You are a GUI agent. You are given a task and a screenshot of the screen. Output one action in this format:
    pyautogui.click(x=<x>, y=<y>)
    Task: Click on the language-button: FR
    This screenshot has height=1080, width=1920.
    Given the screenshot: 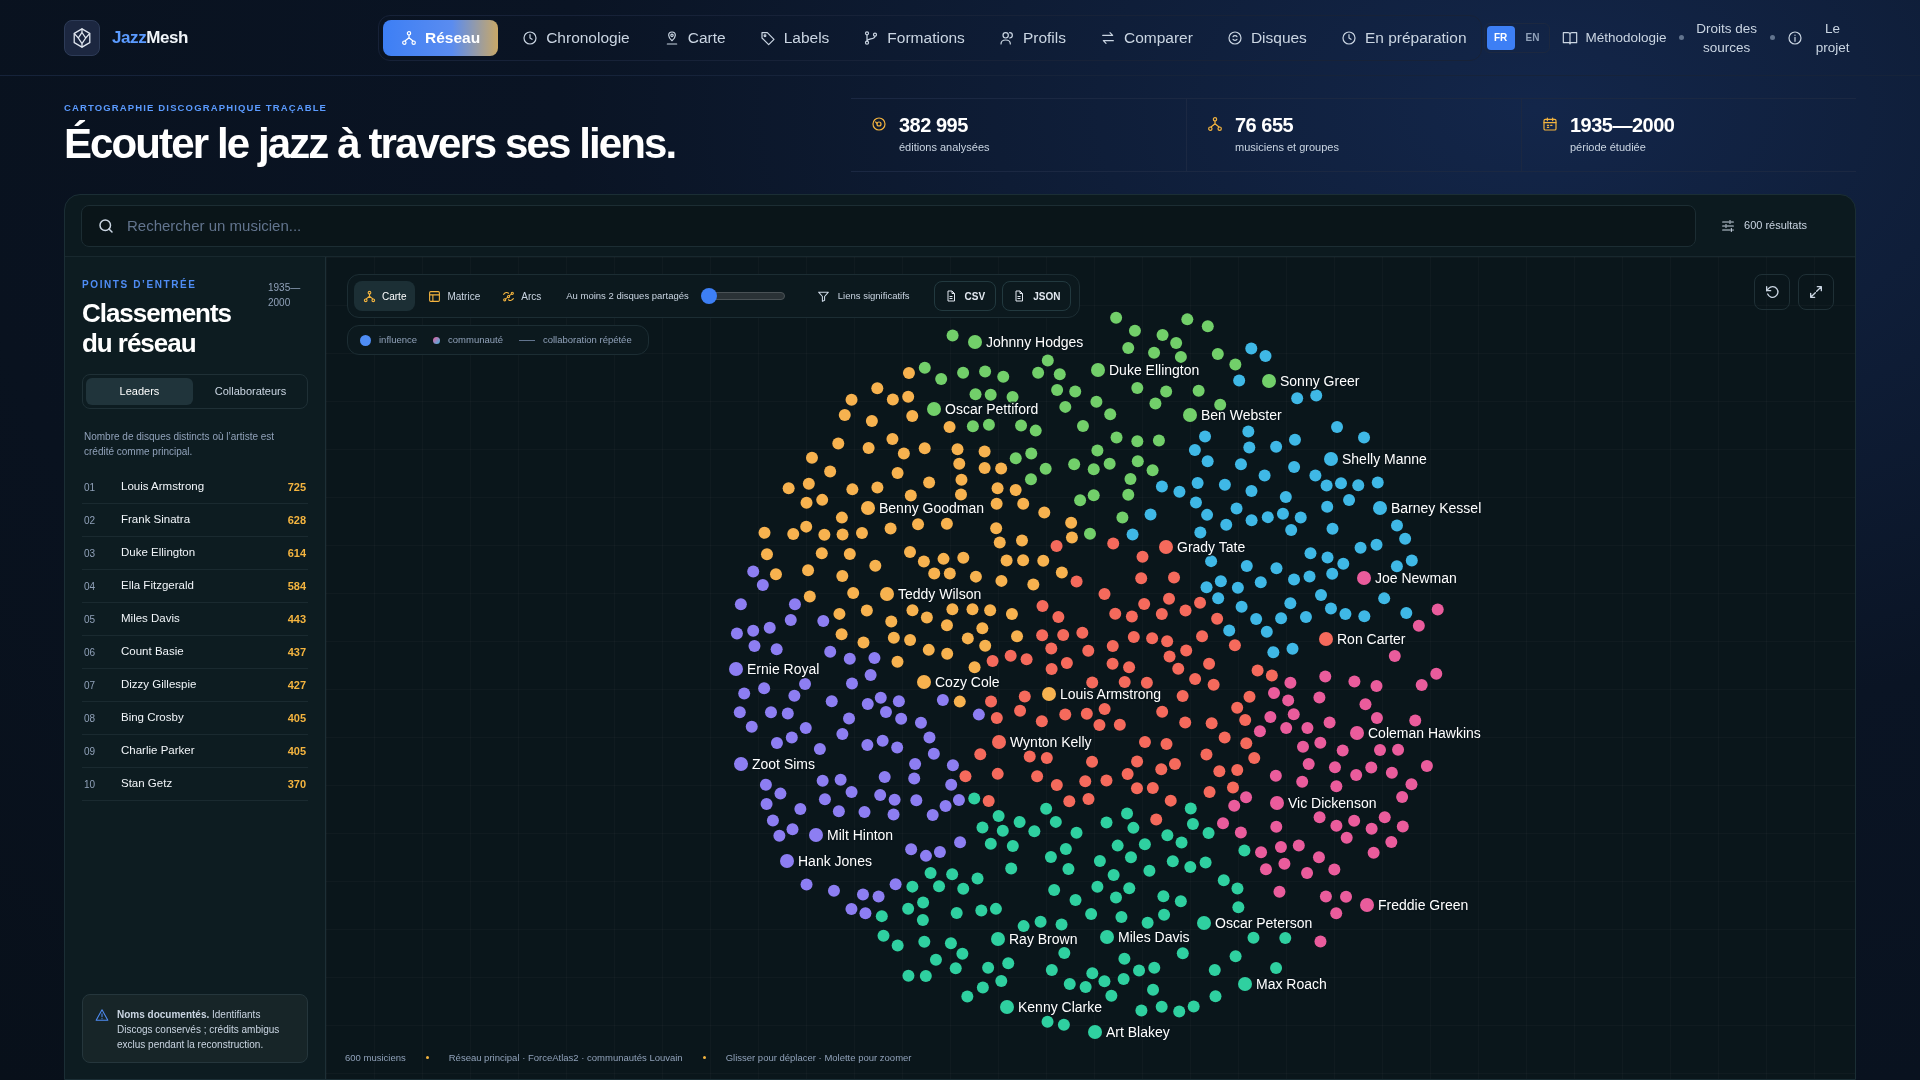 What is the action you would take?
    pyautogui.click(x=1500, y=37)
    